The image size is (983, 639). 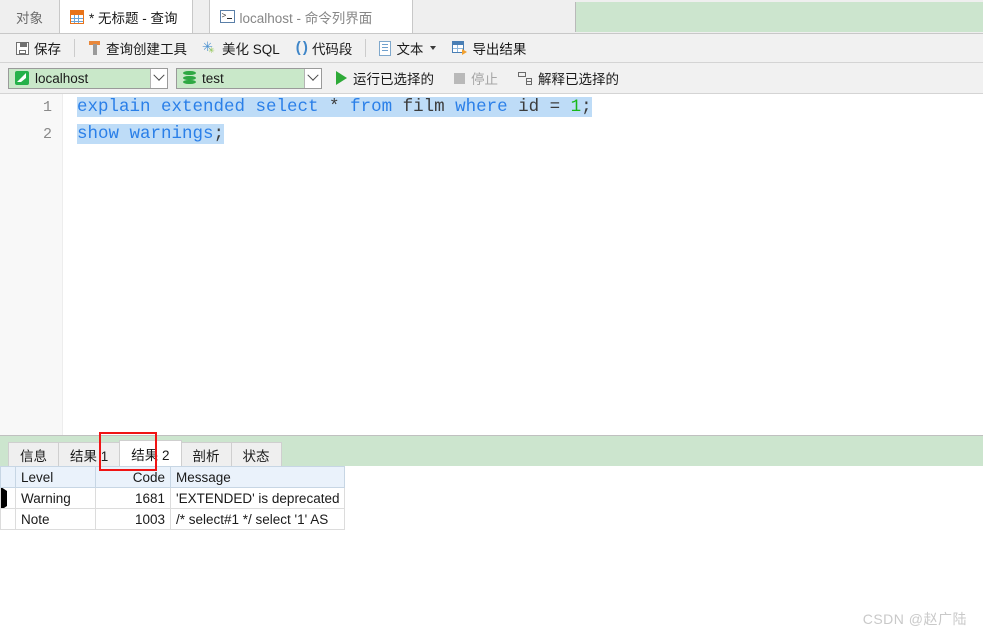 I want to click on export-icon, so click(x=460, y=48).